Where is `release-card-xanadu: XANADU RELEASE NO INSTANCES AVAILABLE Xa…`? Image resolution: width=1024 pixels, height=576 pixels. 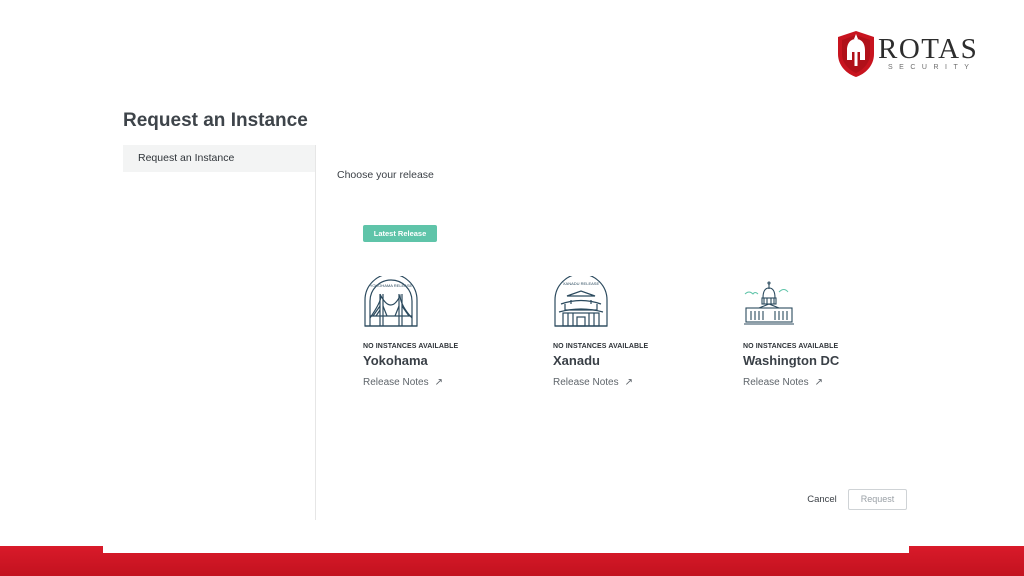
release-card-xanadu: XANADU RELEASE NO INSTANCES AVAILABLE Xa… is located at coordinates (633, 332).